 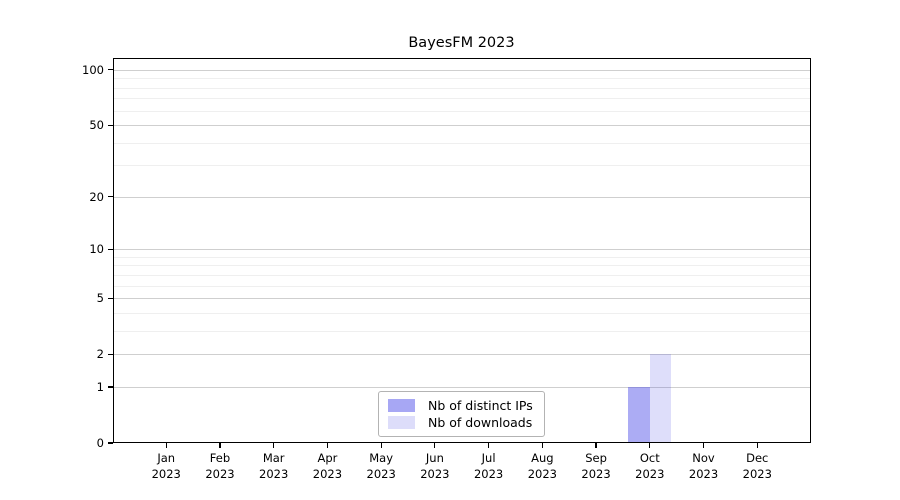 I want to click on y-tick-label-10: 10, so click(x=96, y=249).